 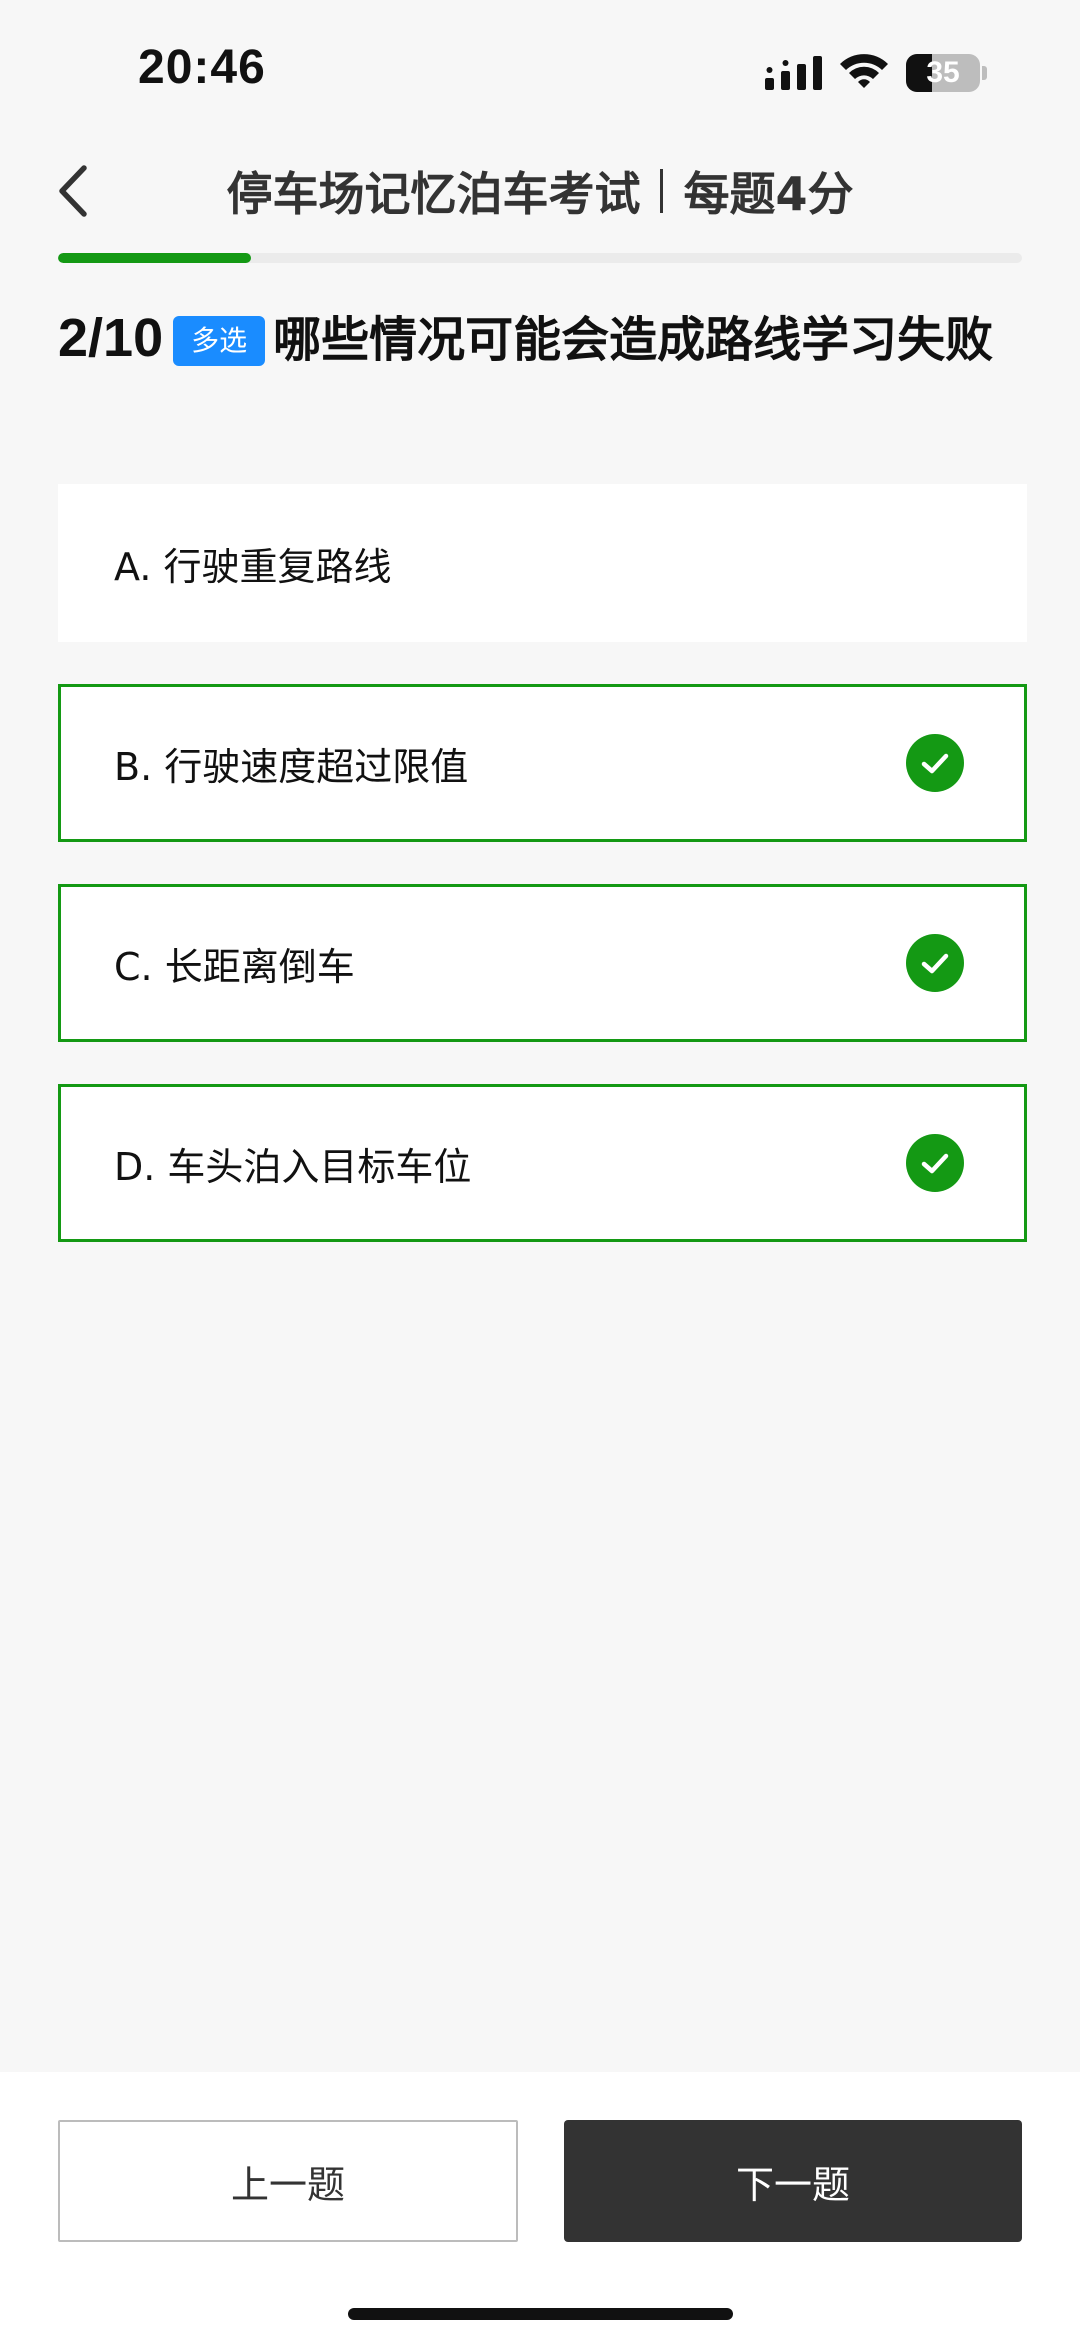 What do you see at coordinates (73, 191) in the screenshot?
I see `chevron-left-icon` at bounding box center [73, 191].